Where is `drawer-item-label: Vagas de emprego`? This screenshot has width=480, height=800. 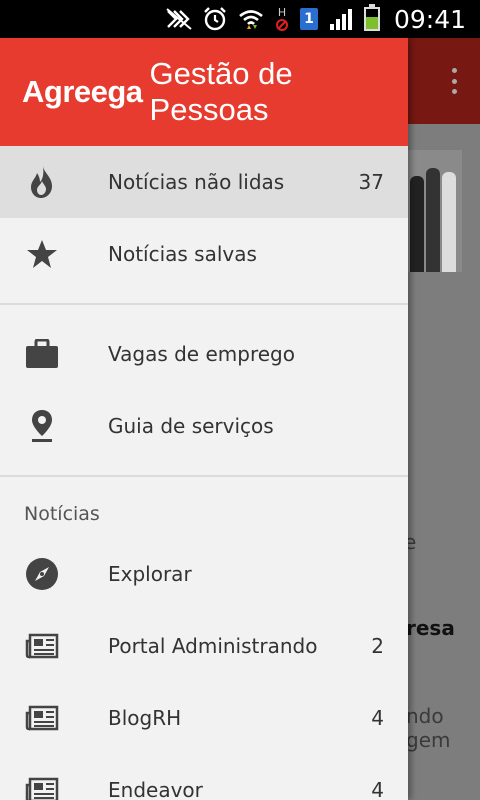 drawer-item-label: Vagas de emprego is located at coordinates (201, 354).